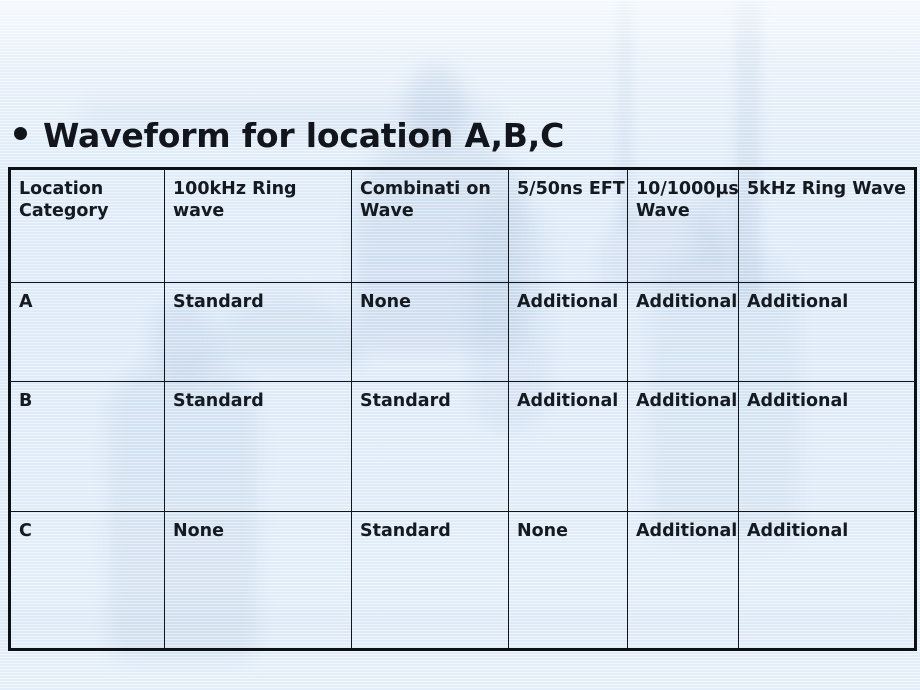 The width and height of the screenshot is (920, 690). I want to click on header-label: Combinati on Wave, so click(425, 200).